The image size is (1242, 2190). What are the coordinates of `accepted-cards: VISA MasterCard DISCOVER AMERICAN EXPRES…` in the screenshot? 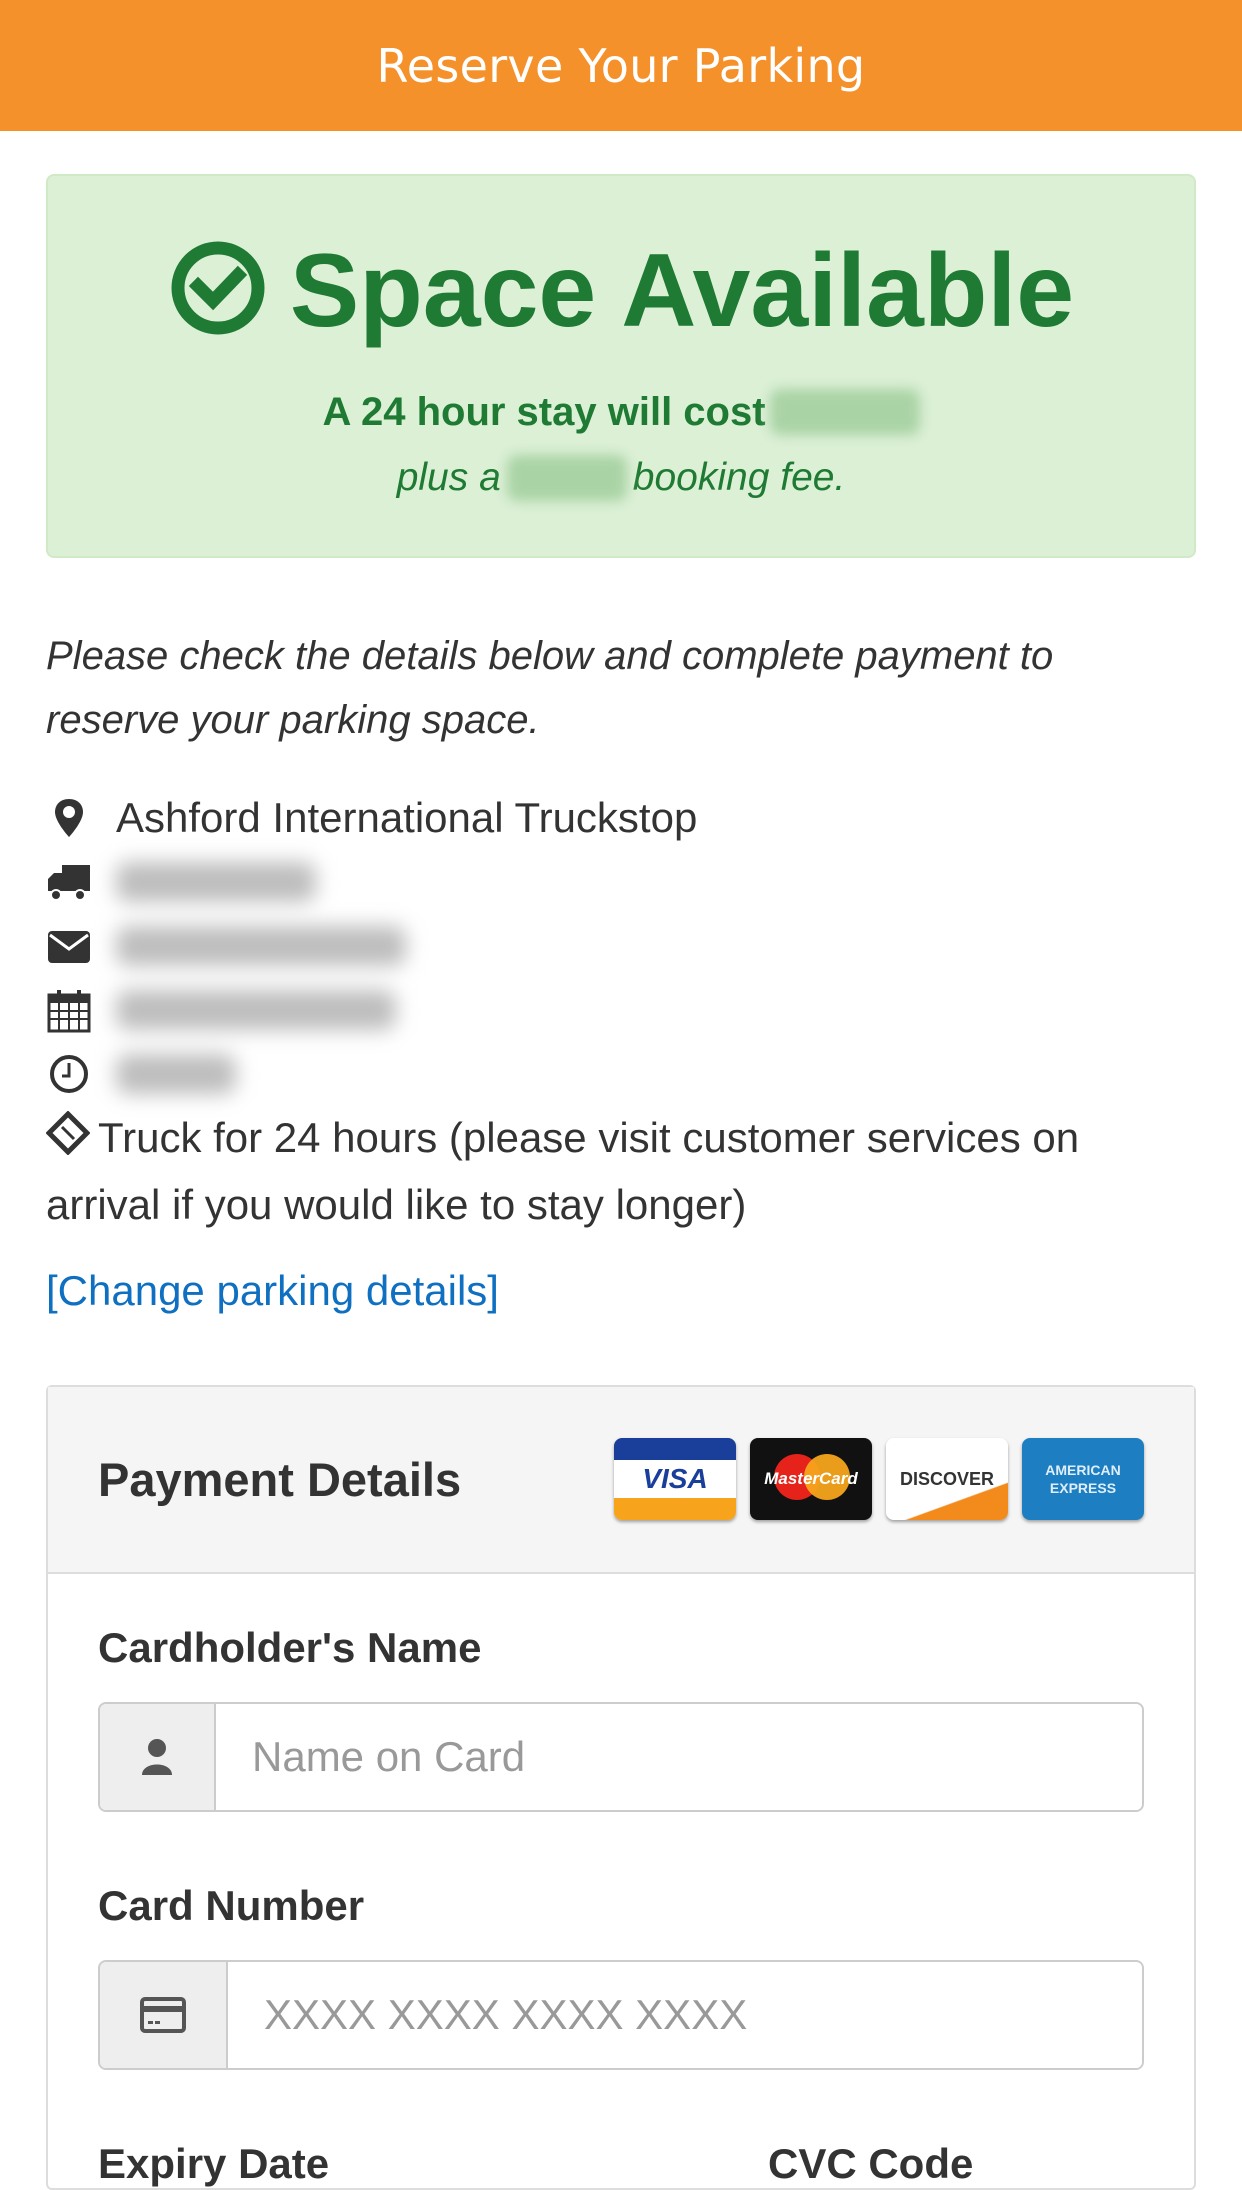 It's located at (879, 1479).